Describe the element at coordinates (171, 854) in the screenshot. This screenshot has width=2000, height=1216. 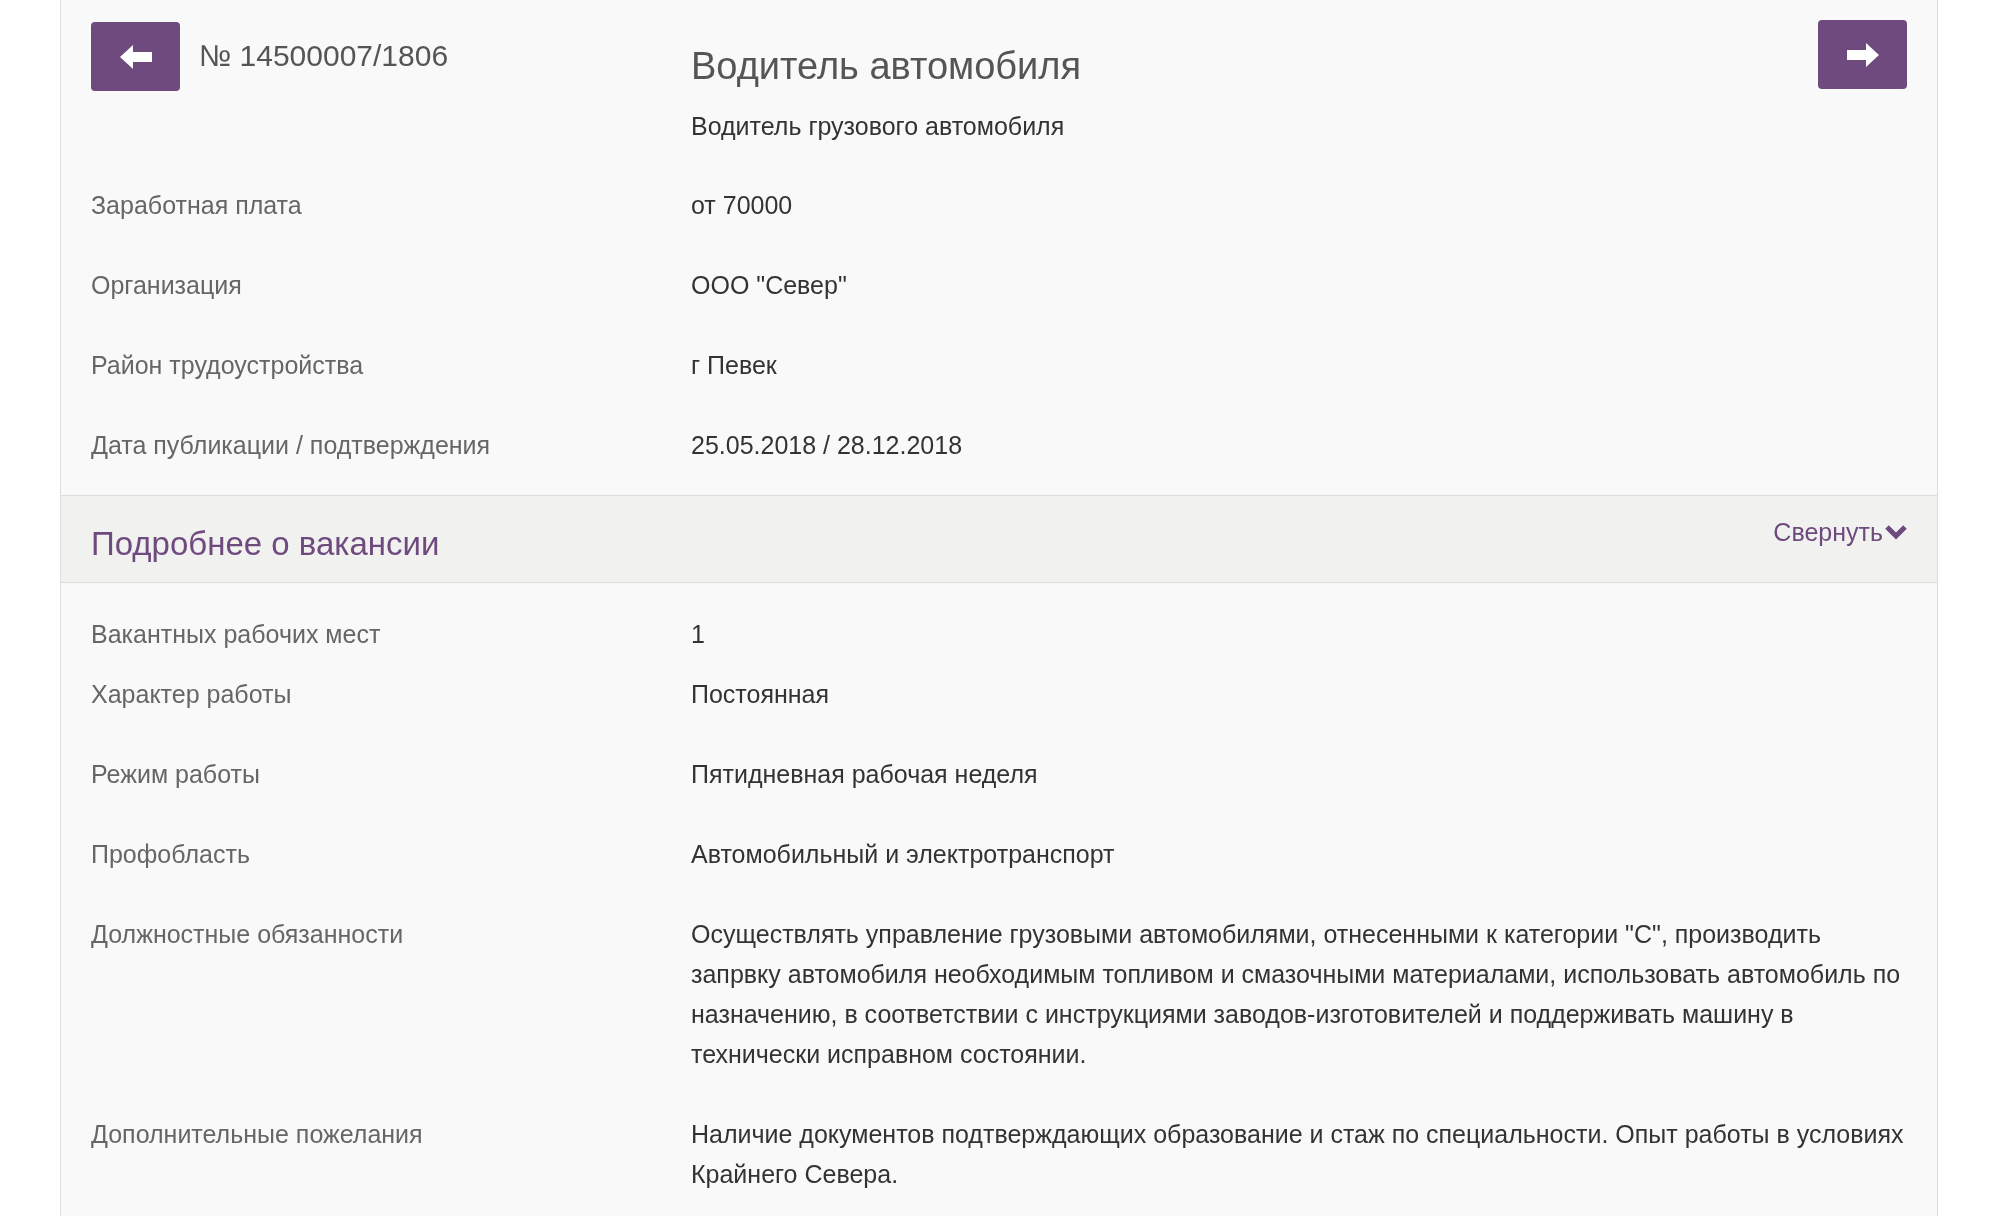
I see `field-label: Профобласть` at that location.